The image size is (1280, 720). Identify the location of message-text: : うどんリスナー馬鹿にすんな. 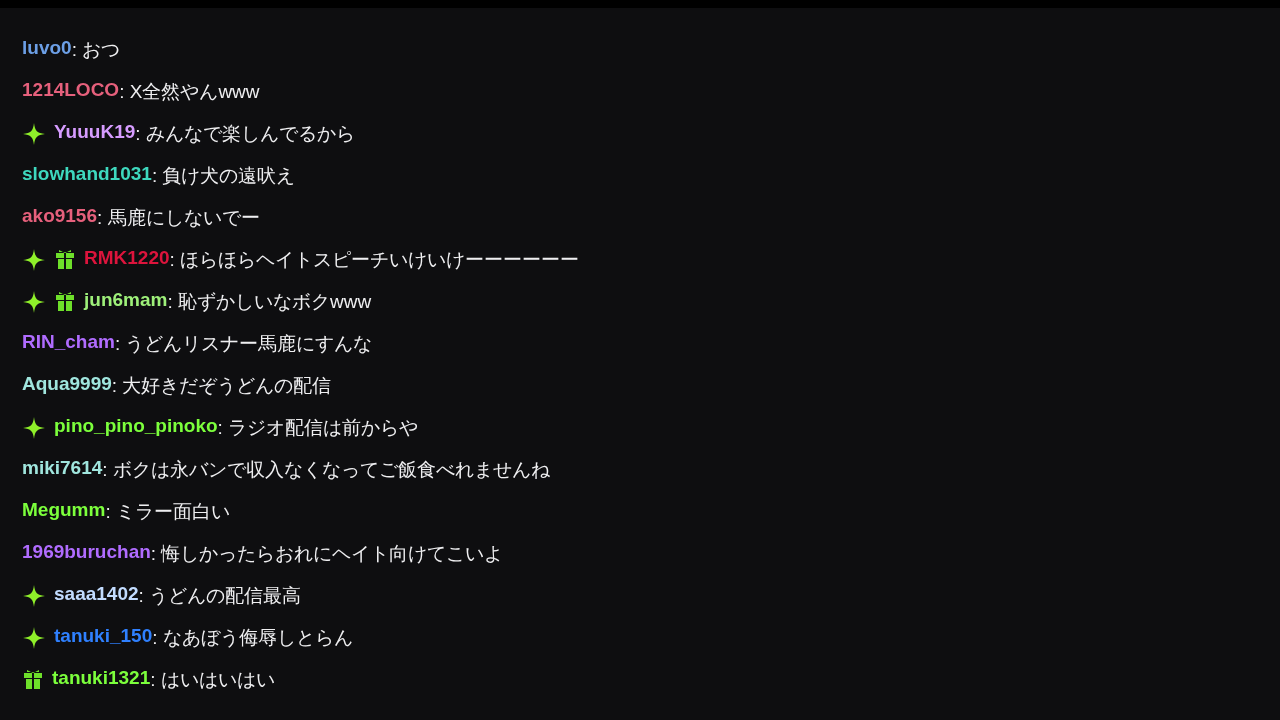
(243, 344).